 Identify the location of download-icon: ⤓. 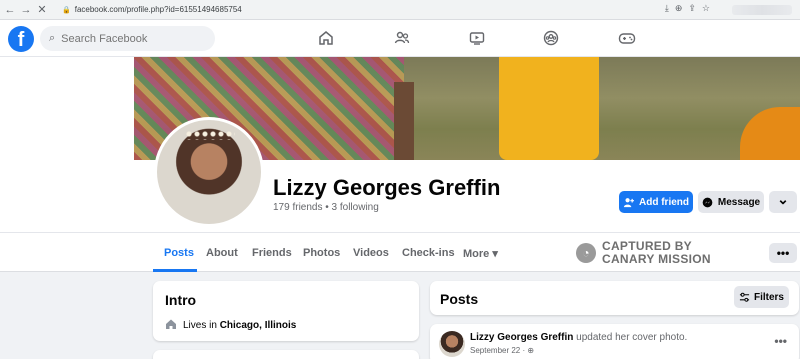
(667, 8).